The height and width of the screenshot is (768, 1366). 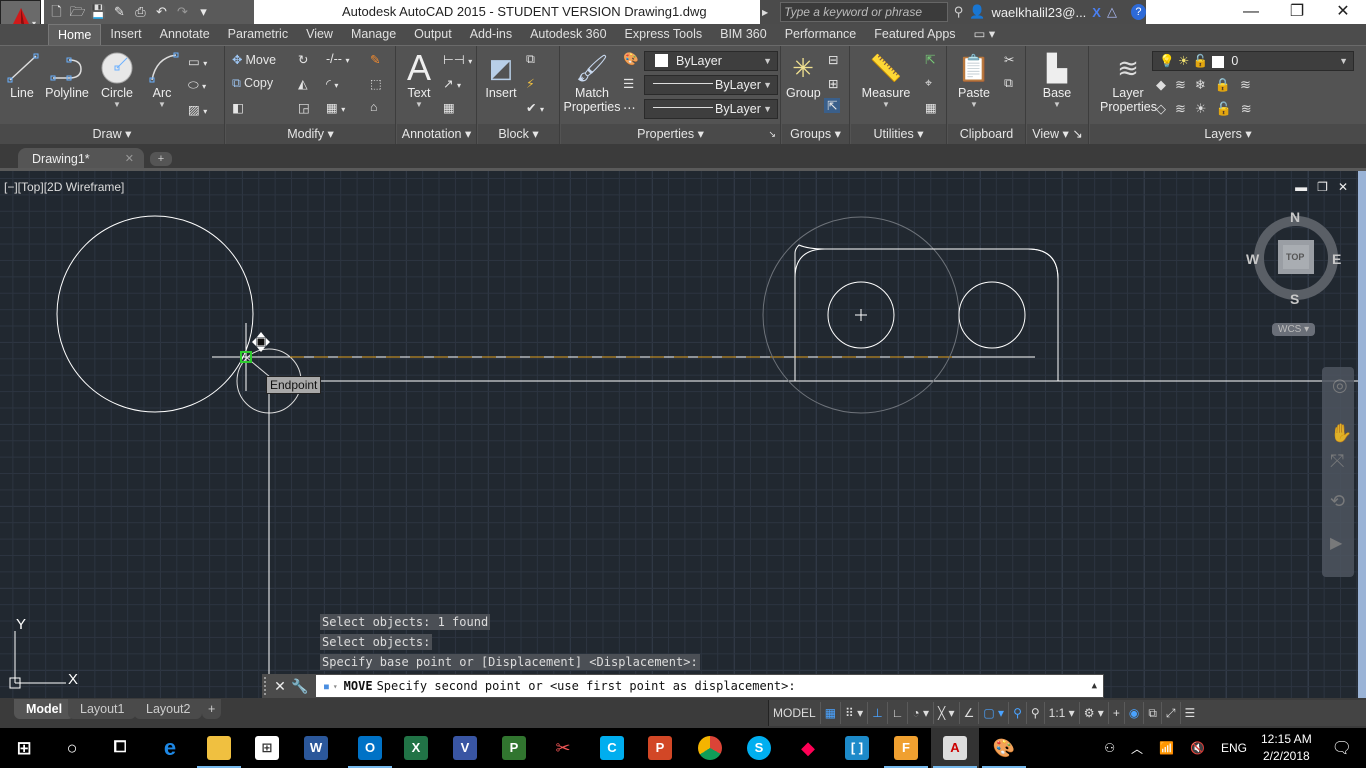 I want to click on tab-featured-apps: Featured Apps, so click(x=914, y=34).